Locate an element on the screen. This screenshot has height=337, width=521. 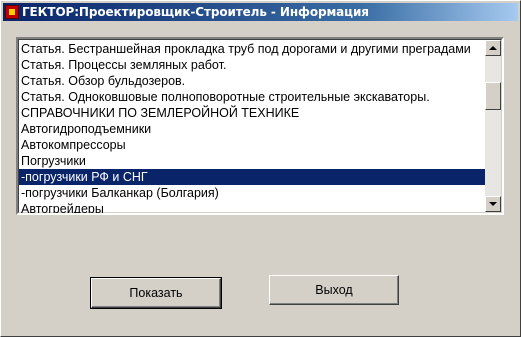
arrow-down-icon is located at coordinates (493, 204).